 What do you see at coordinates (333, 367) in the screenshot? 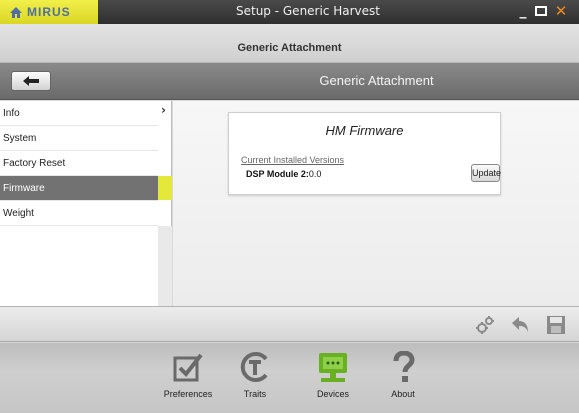
I see `devices-icon` at bounding box center [333, 367].